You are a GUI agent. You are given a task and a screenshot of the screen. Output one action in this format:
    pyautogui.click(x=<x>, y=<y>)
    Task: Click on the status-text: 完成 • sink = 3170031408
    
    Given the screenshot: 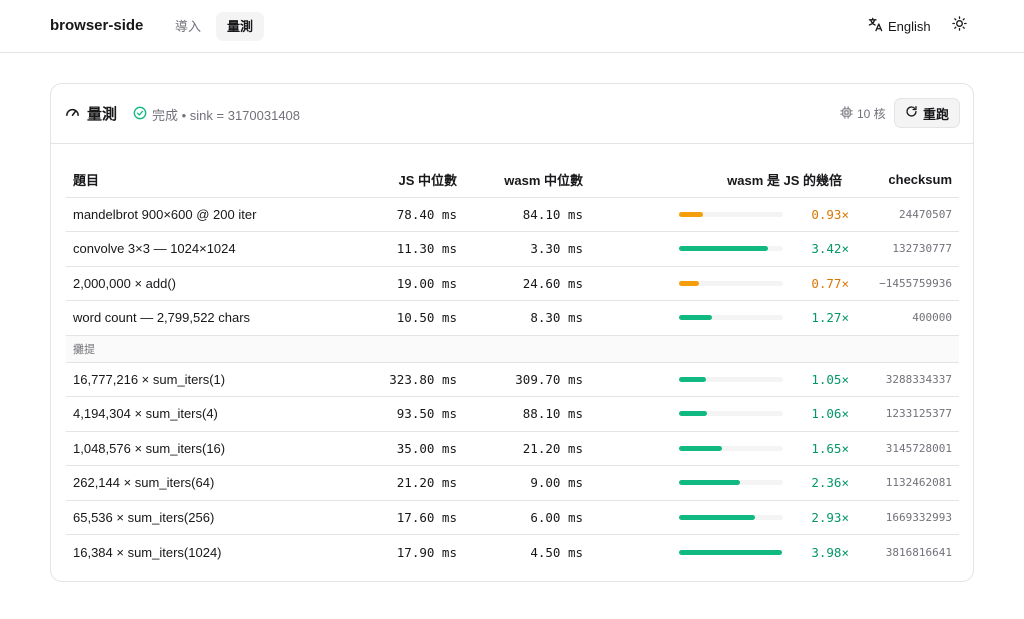 What is the action you would take?
    pyautogui.click(x=226, y=115)
    